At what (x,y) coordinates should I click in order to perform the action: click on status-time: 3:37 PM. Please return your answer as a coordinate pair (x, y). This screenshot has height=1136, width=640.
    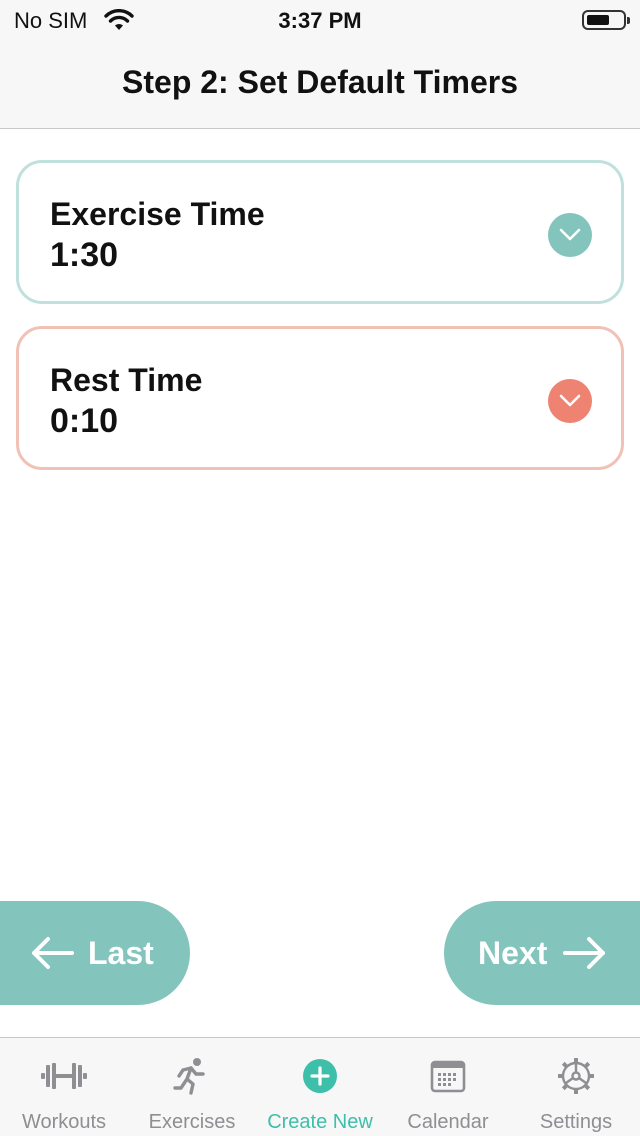
    Looking at the image, I should click on (320, 20).